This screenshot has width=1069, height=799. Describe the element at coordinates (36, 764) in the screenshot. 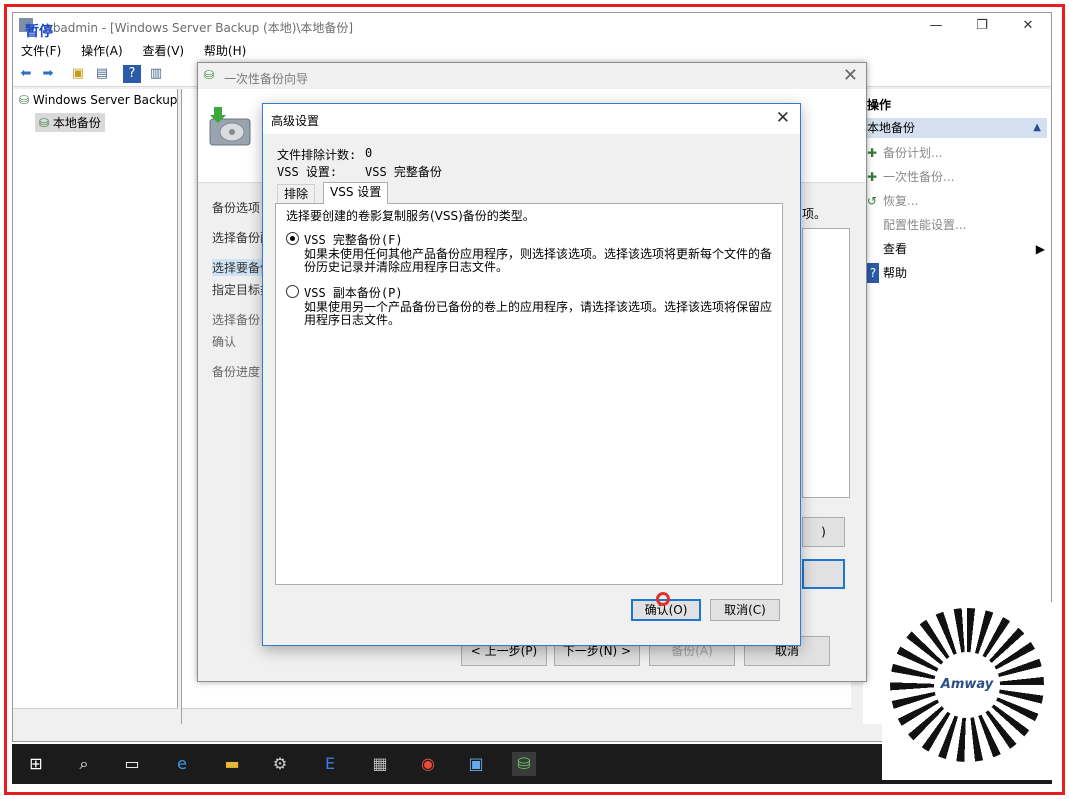

I see `start-windows-icon: ⊞` at that location.